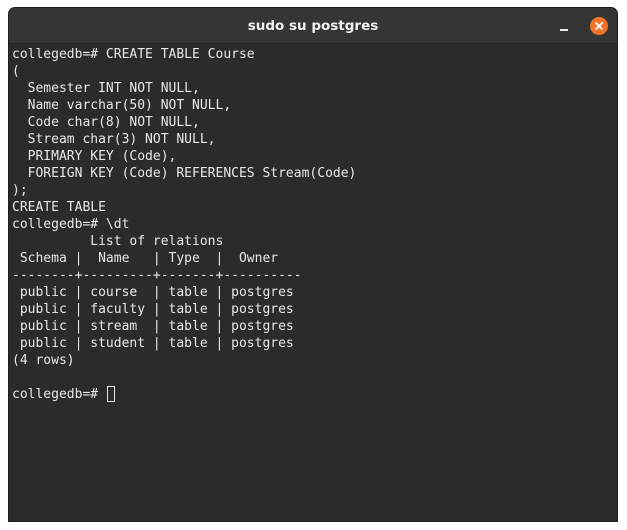 This screenshot has height=530, width=627. I want to click on title-bar: sudo su postgres, so click(313, 26).